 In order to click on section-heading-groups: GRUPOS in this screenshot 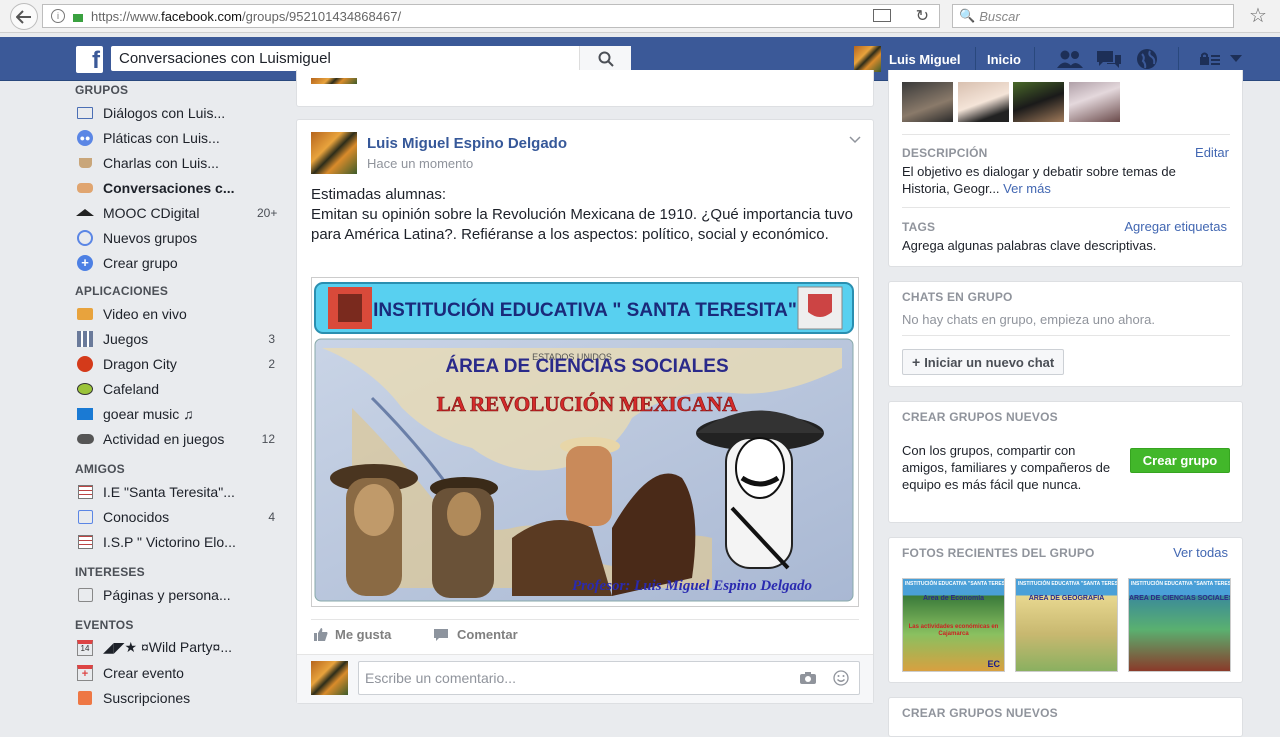, I will do `click(180, 90)`.